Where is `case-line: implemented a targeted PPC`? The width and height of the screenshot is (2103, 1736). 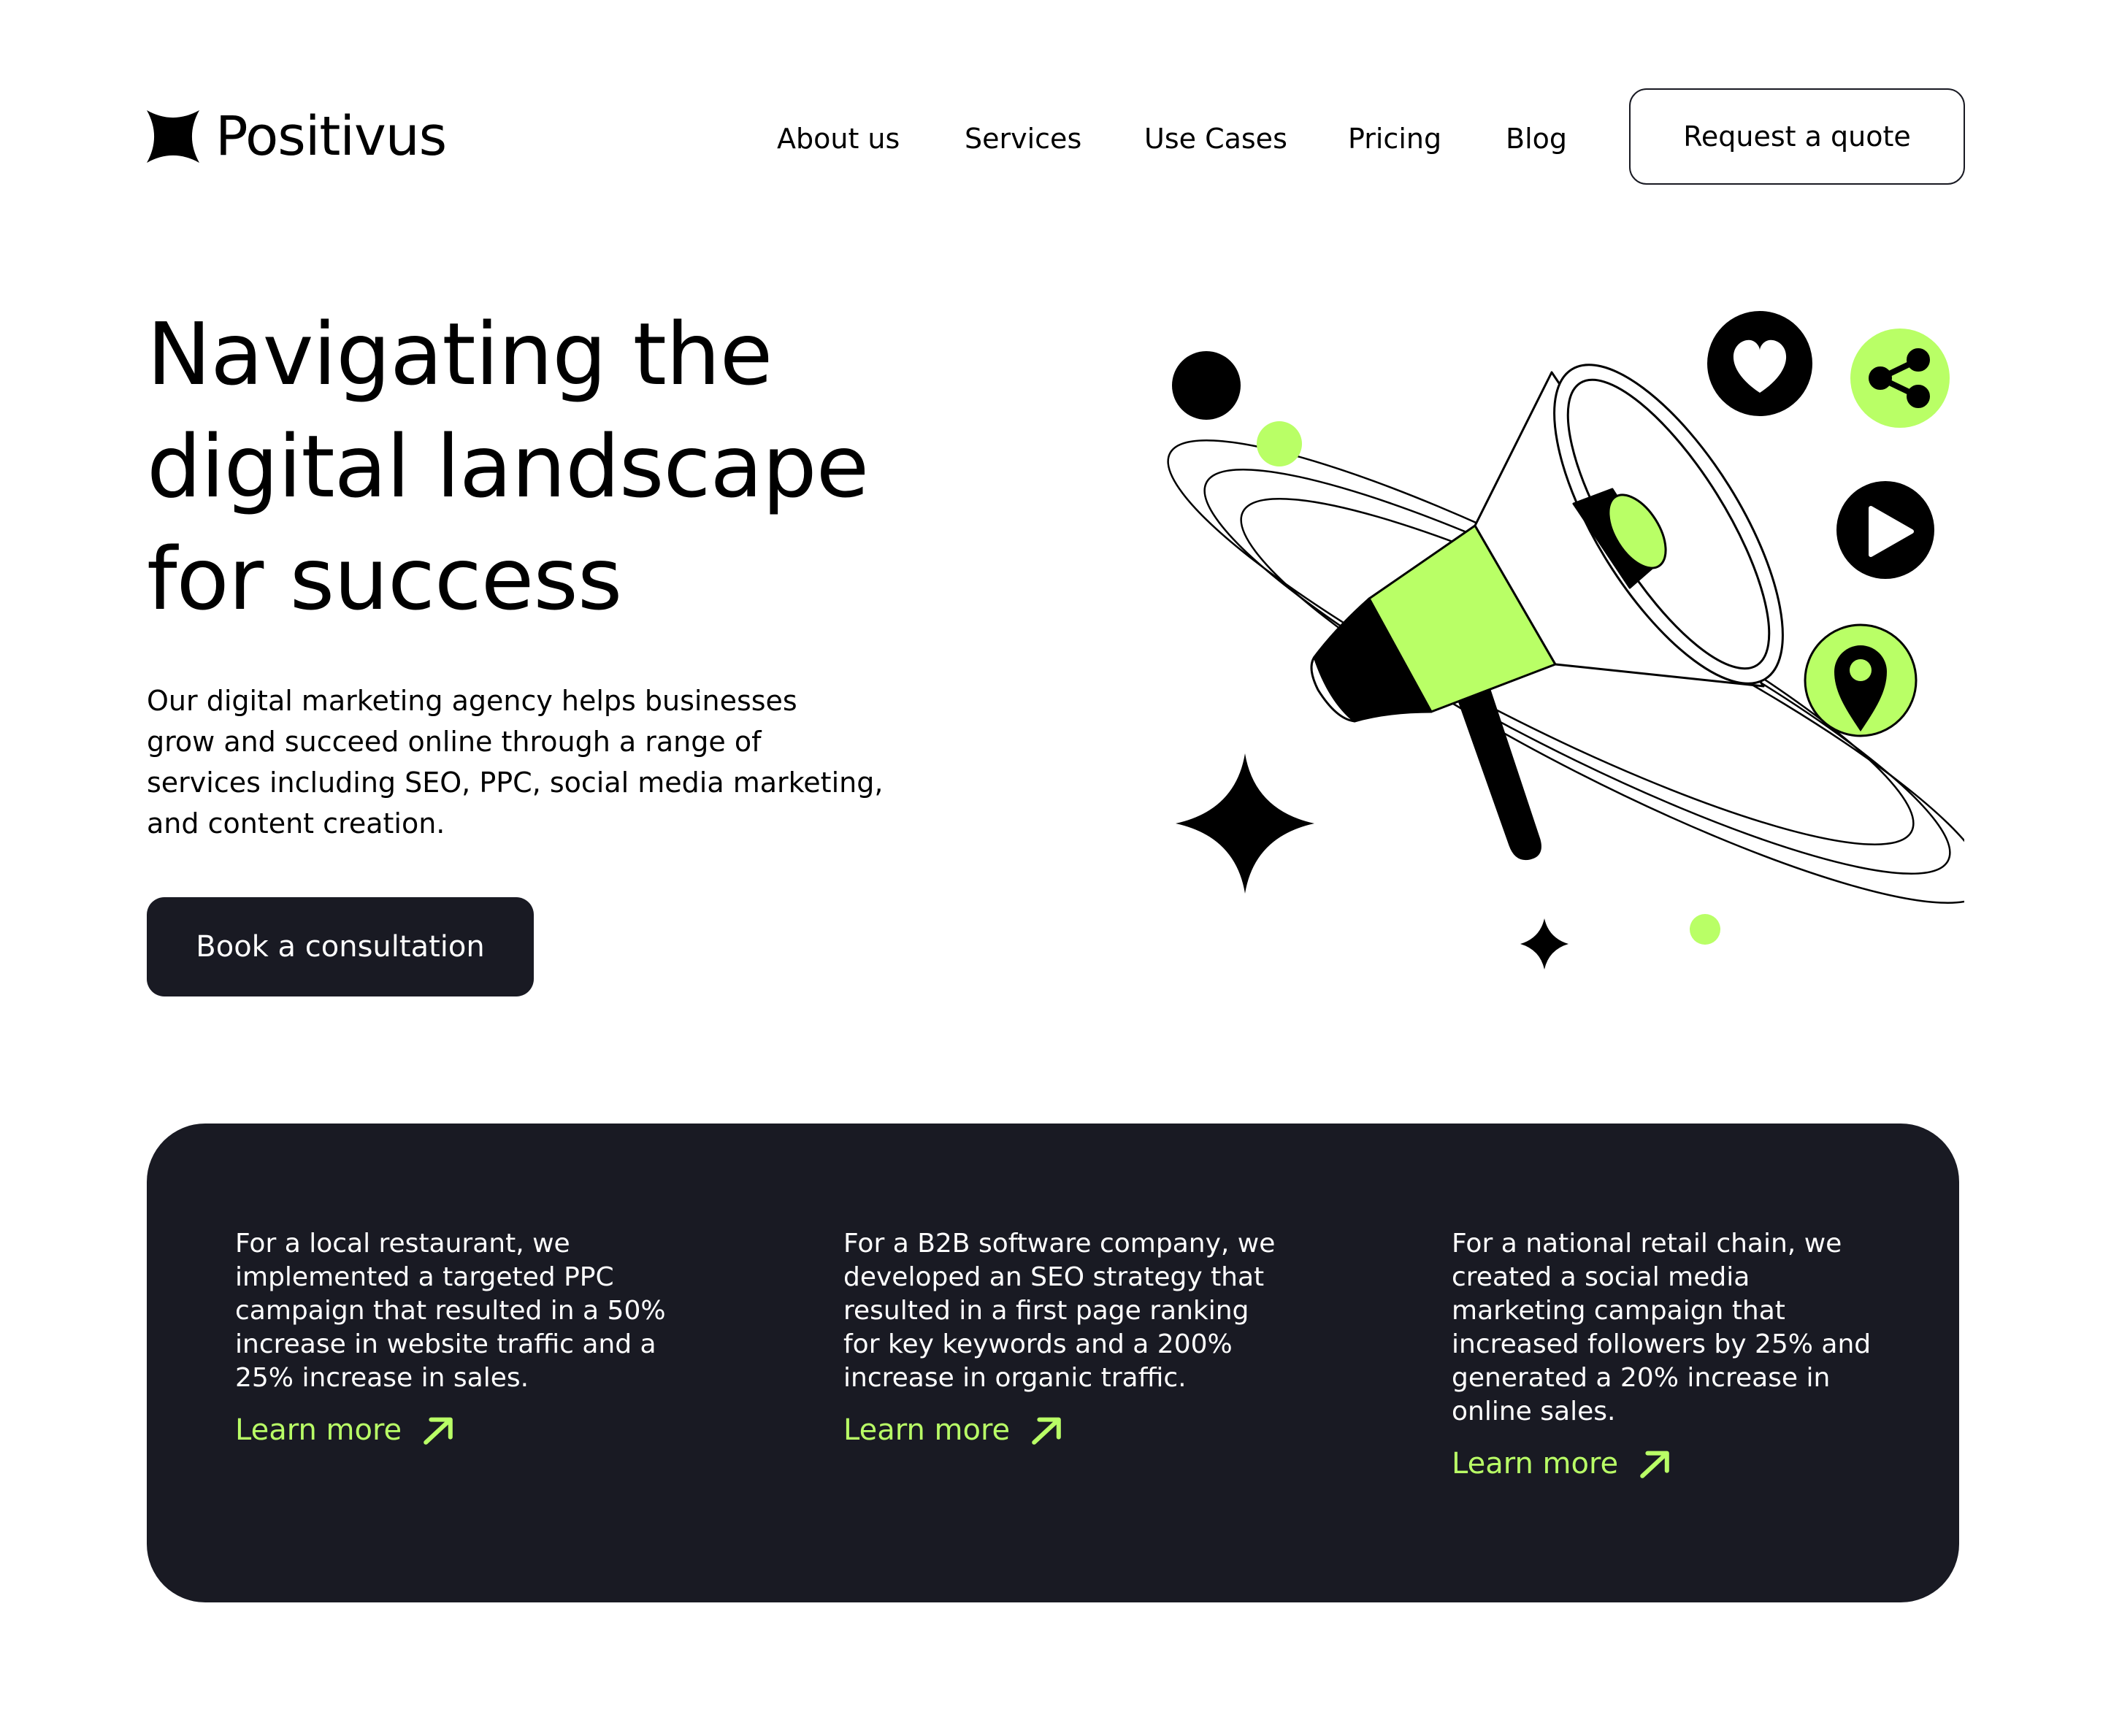 case-line: implemented a targeted PPC is located at coordinates (424, 1277).